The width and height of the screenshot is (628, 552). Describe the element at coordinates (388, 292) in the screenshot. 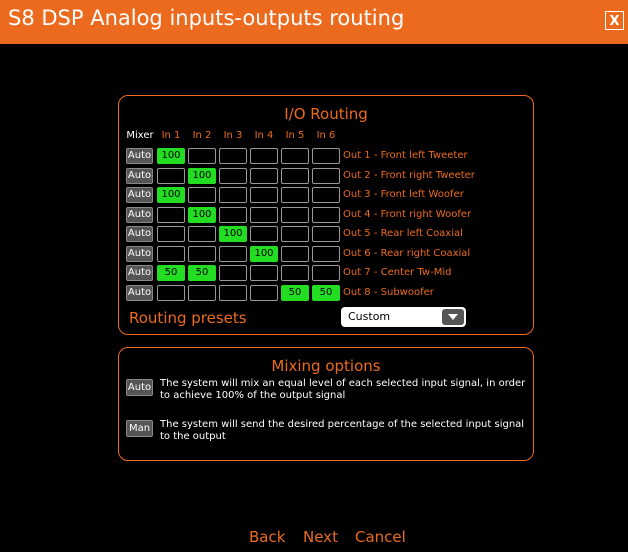

I see `output-label-8: Out 8 - Subwoofer` at that location.